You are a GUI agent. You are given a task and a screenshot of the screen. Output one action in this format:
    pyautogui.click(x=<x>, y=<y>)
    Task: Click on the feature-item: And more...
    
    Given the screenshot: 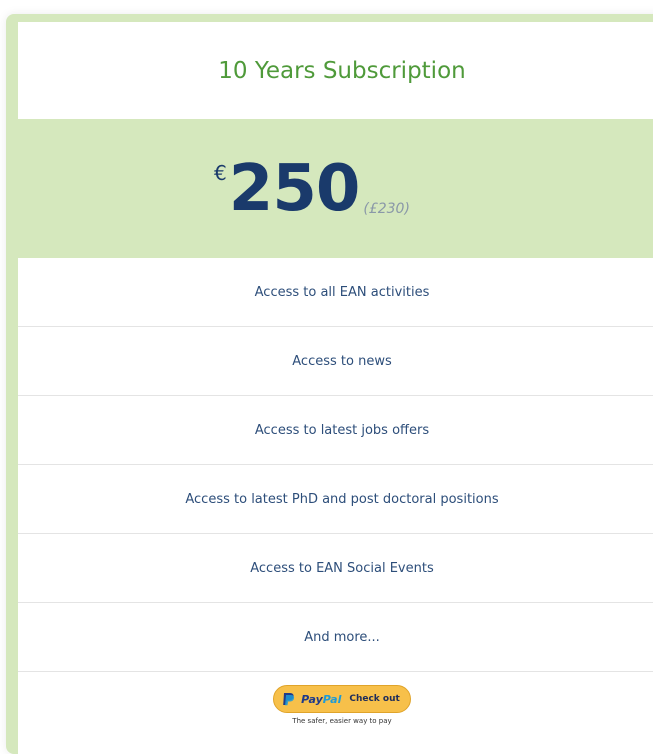 What is the action you would take?
    pyautogui.click(x=335, y=637)
    